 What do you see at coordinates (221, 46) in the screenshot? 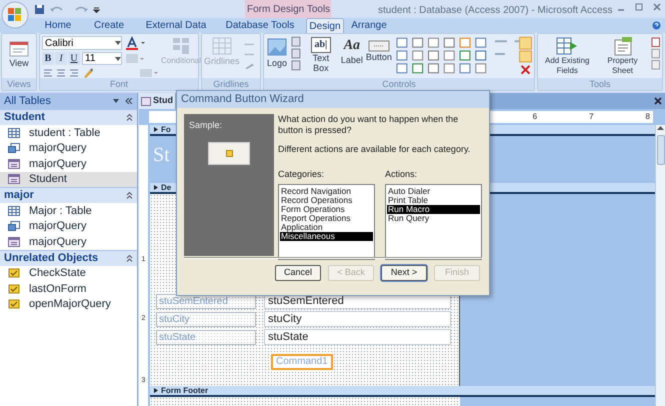
I see `grid-icon` at bounding box center [221, 46].